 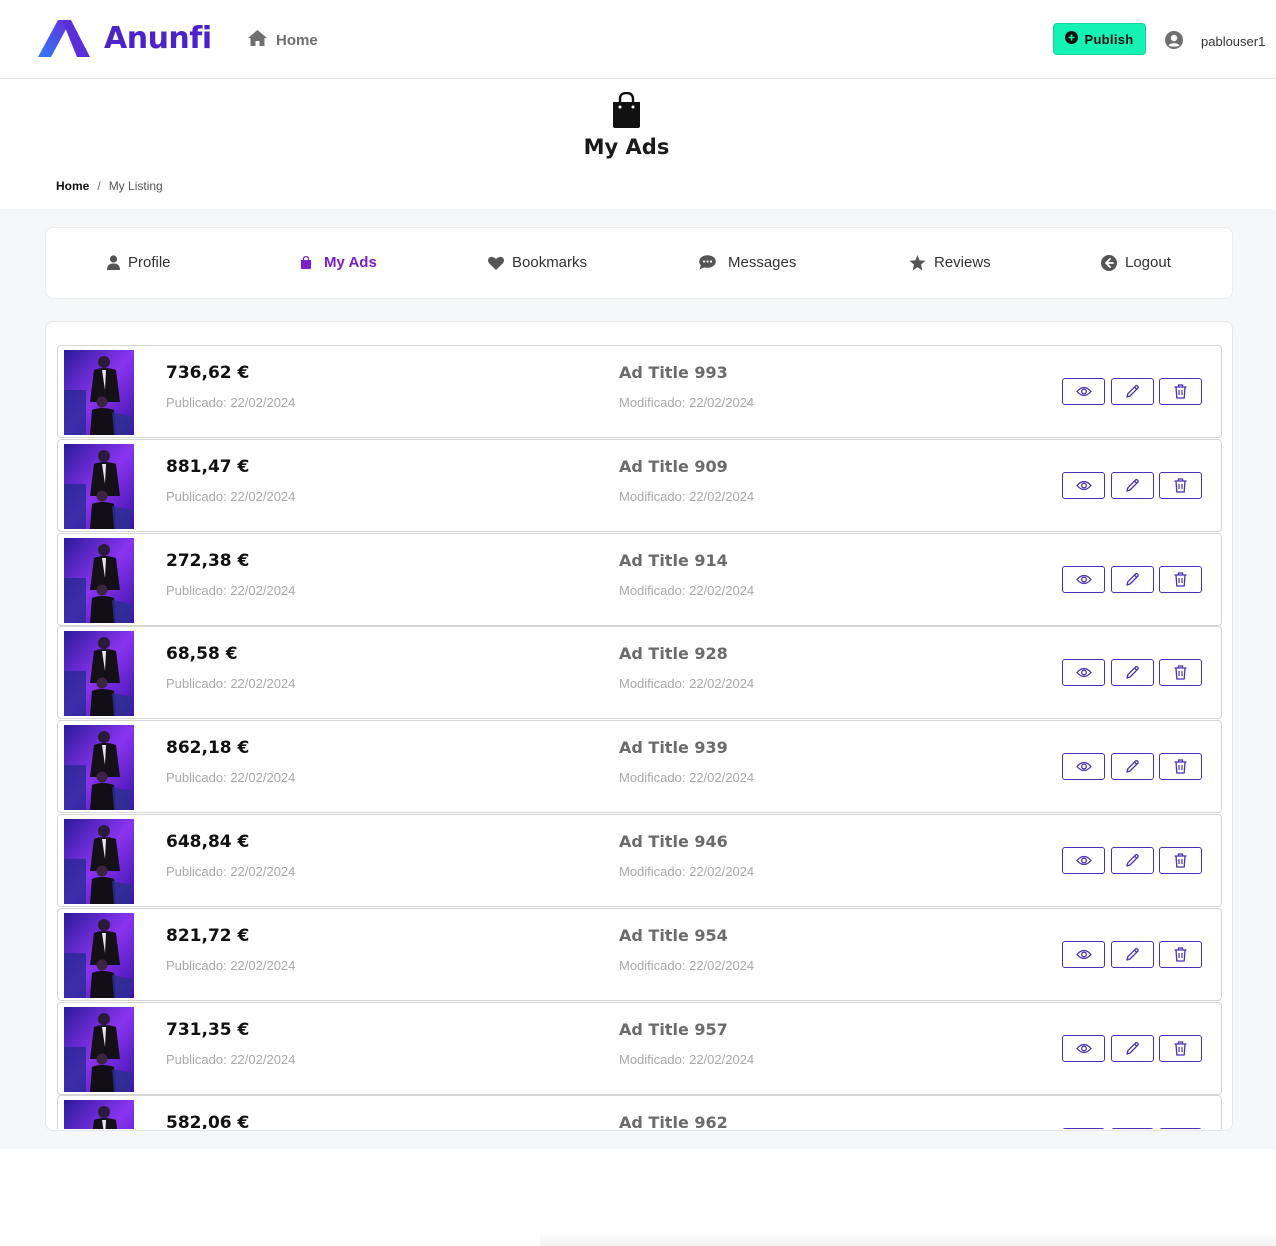 What do you see at coordinates (687, 965) in the screenshot?
I see `ad-modified-date: Modificado: 22/02/2024` at bounding box center [687, 965].